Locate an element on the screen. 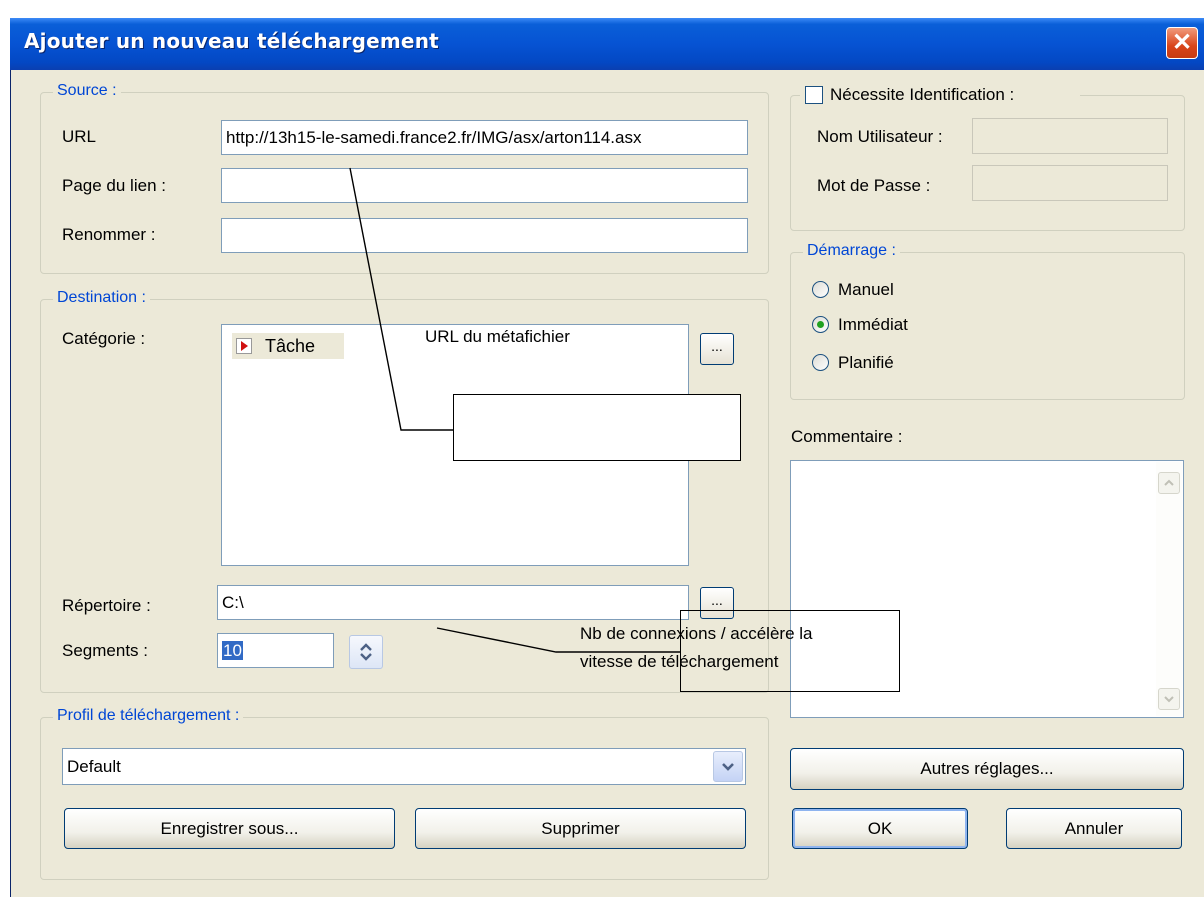 The height and width of the screenshot is (897, 1204). segments-note-line2: vitesse de téléchargement is located at coordinates (679, 661).